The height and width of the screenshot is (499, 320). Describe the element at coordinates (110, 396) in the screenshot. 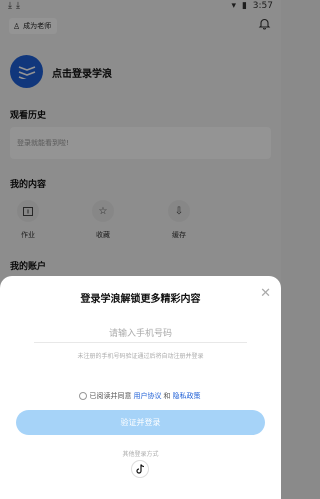

I see `agreement-prefix: 已阅读并同意` at that location.